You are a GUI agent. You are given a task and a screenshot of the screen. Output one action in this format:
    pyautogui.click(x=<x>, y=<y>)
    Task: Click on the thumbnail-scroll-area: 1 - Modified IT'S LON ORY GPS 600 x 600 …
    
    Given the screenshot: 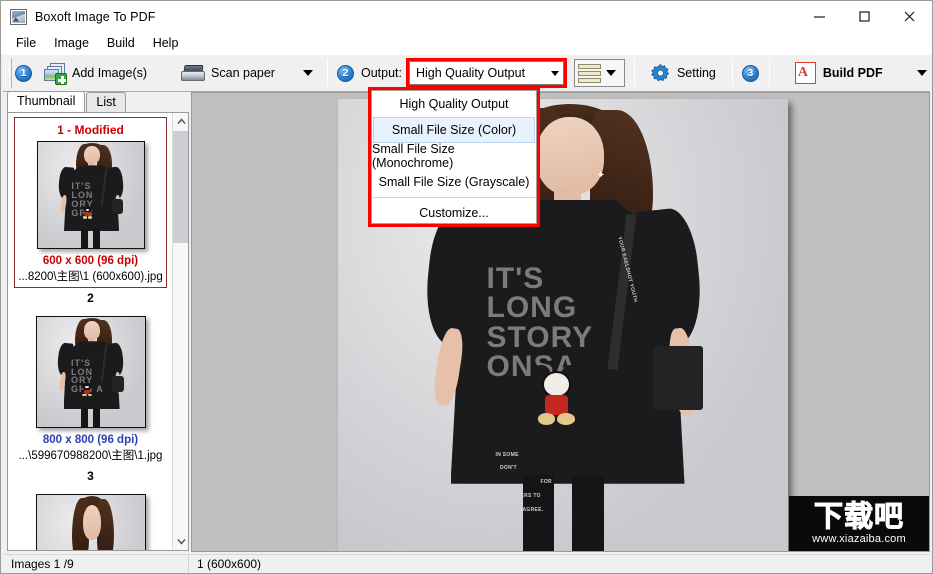 What is the action you would take?
    pyautogui.click(x=90, y=331)
    